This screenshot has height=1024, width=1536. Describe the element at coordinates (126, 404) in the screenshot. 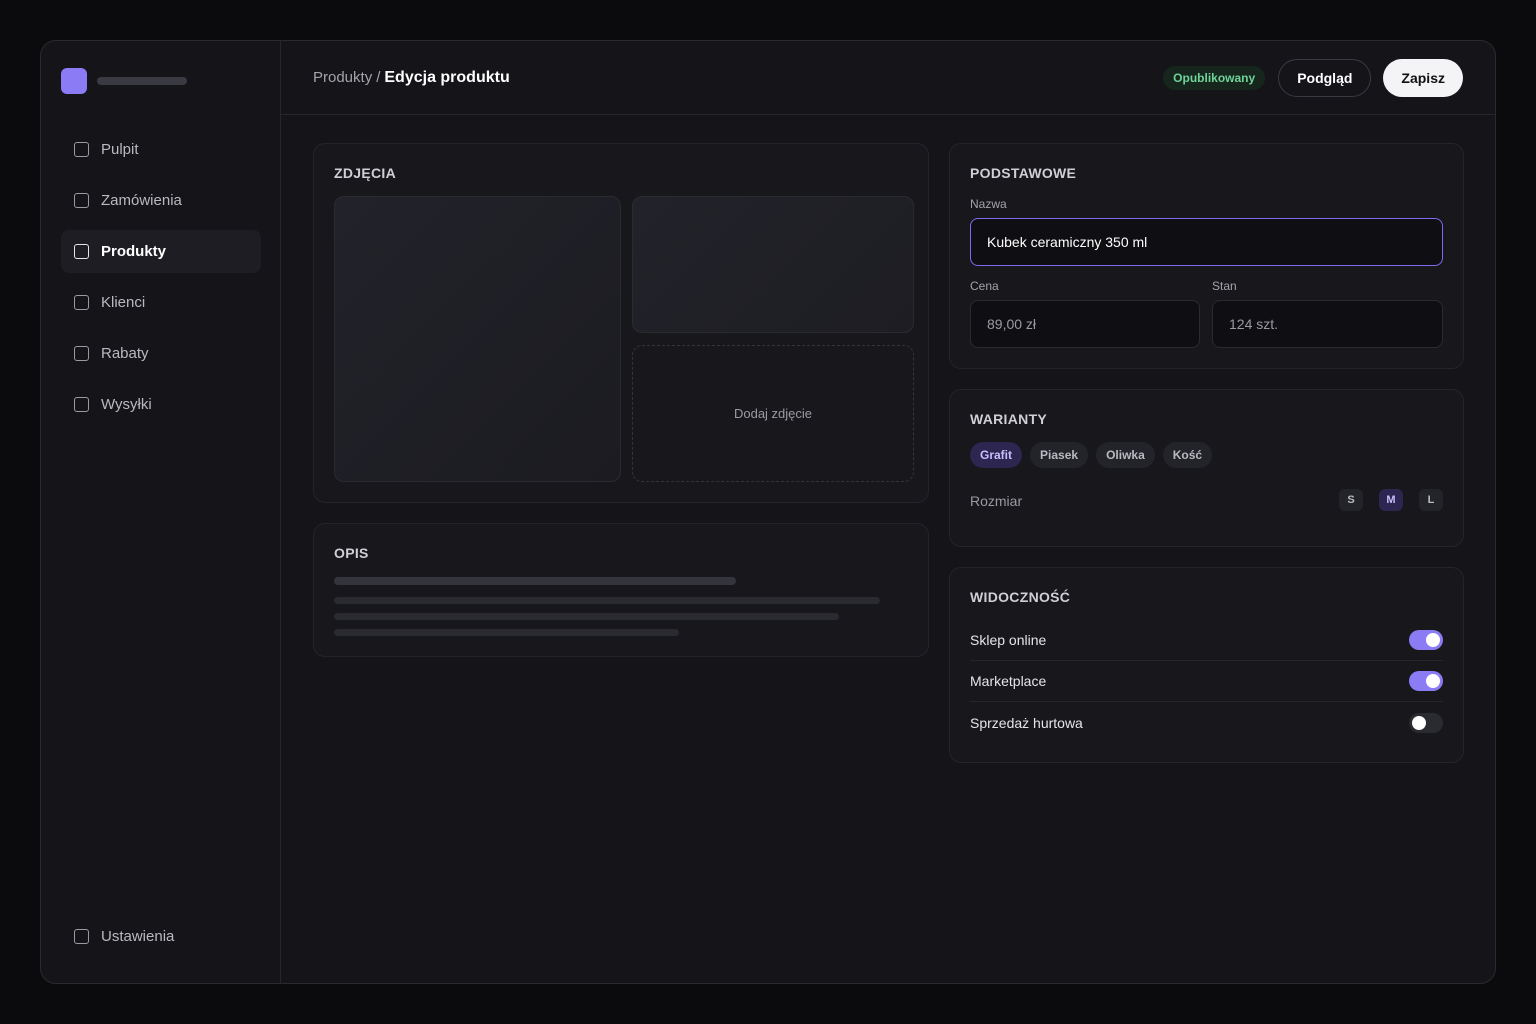

I see `sidebar-item-label: Wysyłki` at that location.